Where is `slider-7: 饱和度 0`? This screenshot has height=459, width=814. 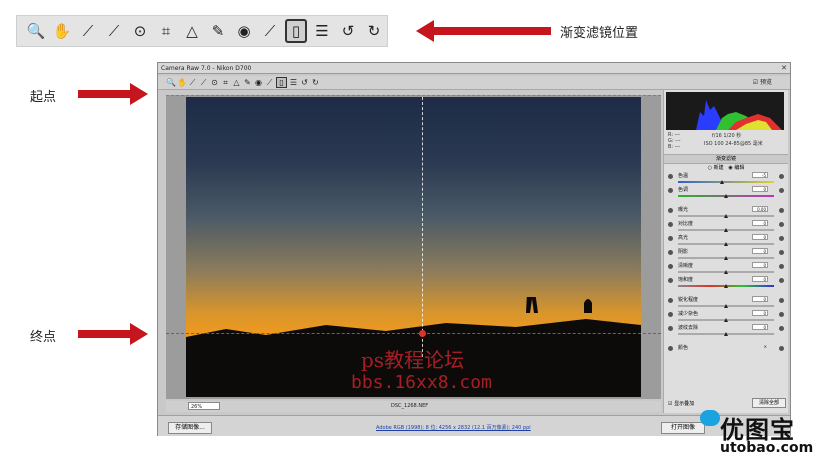
slider-7: 饱和度 0 is located at coordinates (726, 283).